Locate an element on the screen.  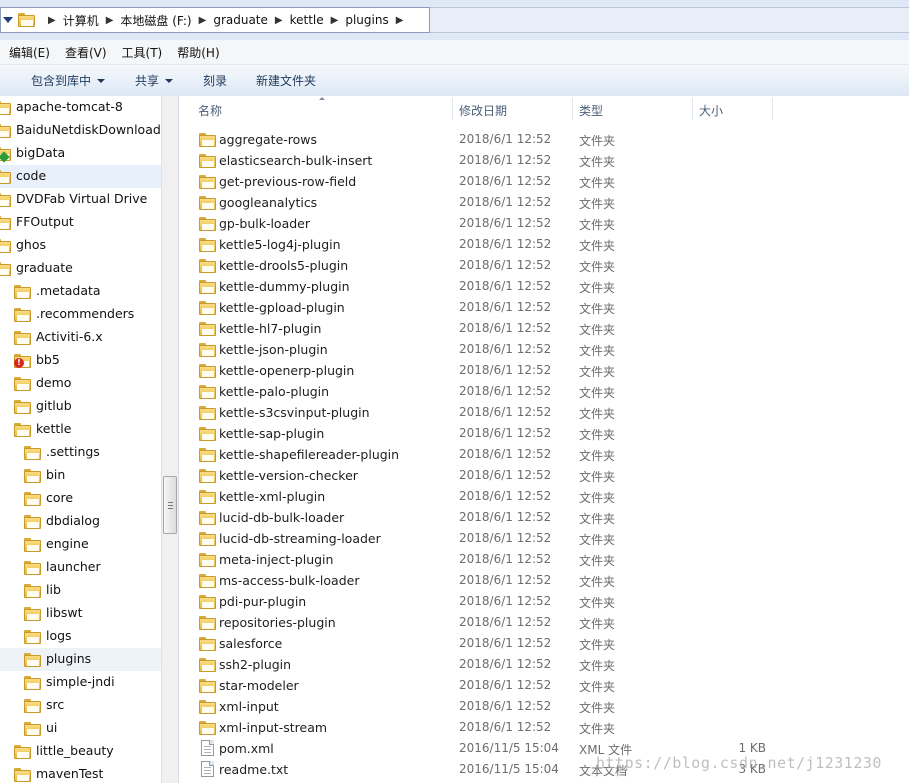
nav-item: DVDFab Virtual Drive is located at coordinates (80, 199).